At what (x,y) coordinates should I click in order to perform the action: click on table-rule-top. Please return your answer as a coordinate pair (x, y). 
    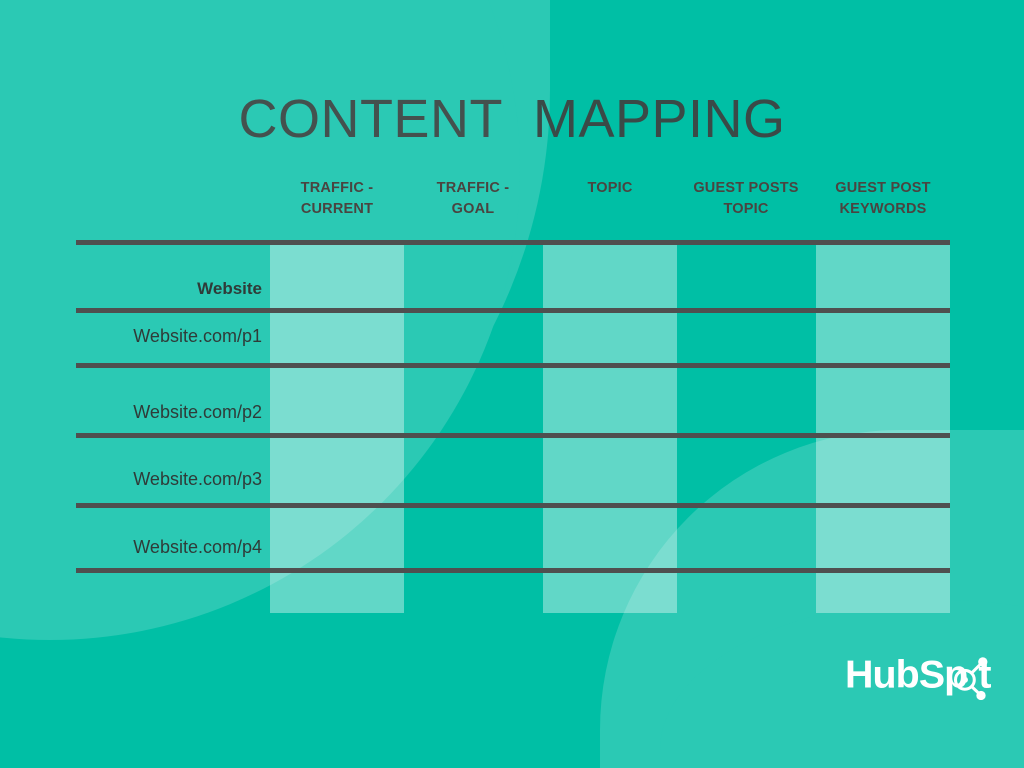
    Looking at the image, I should click on (513, 242).